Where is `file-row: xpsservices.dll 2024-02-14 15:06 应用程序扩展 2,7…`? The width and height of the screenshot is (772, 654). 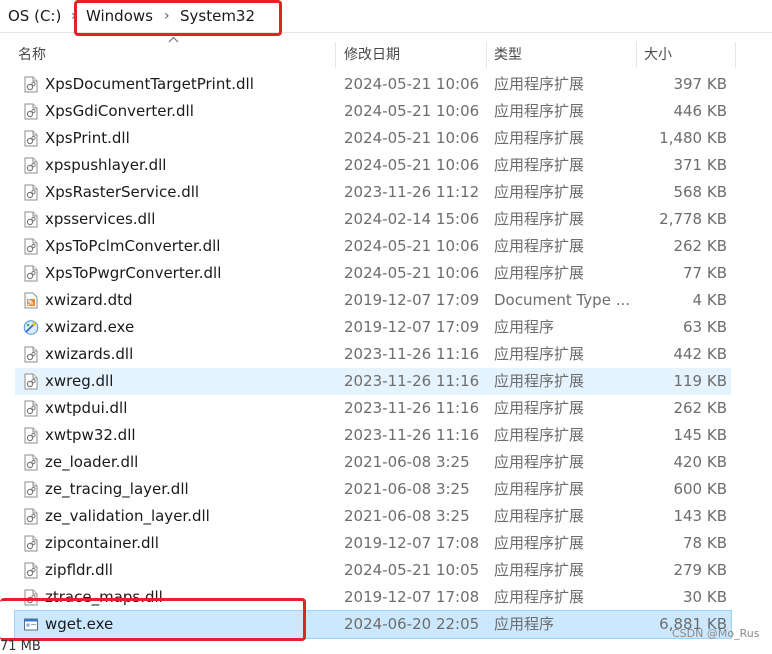 file-row: xpsservices.dll 2024-02-14 15:06 应用程序扩展 2,7… is located at coordinates (373, 219).